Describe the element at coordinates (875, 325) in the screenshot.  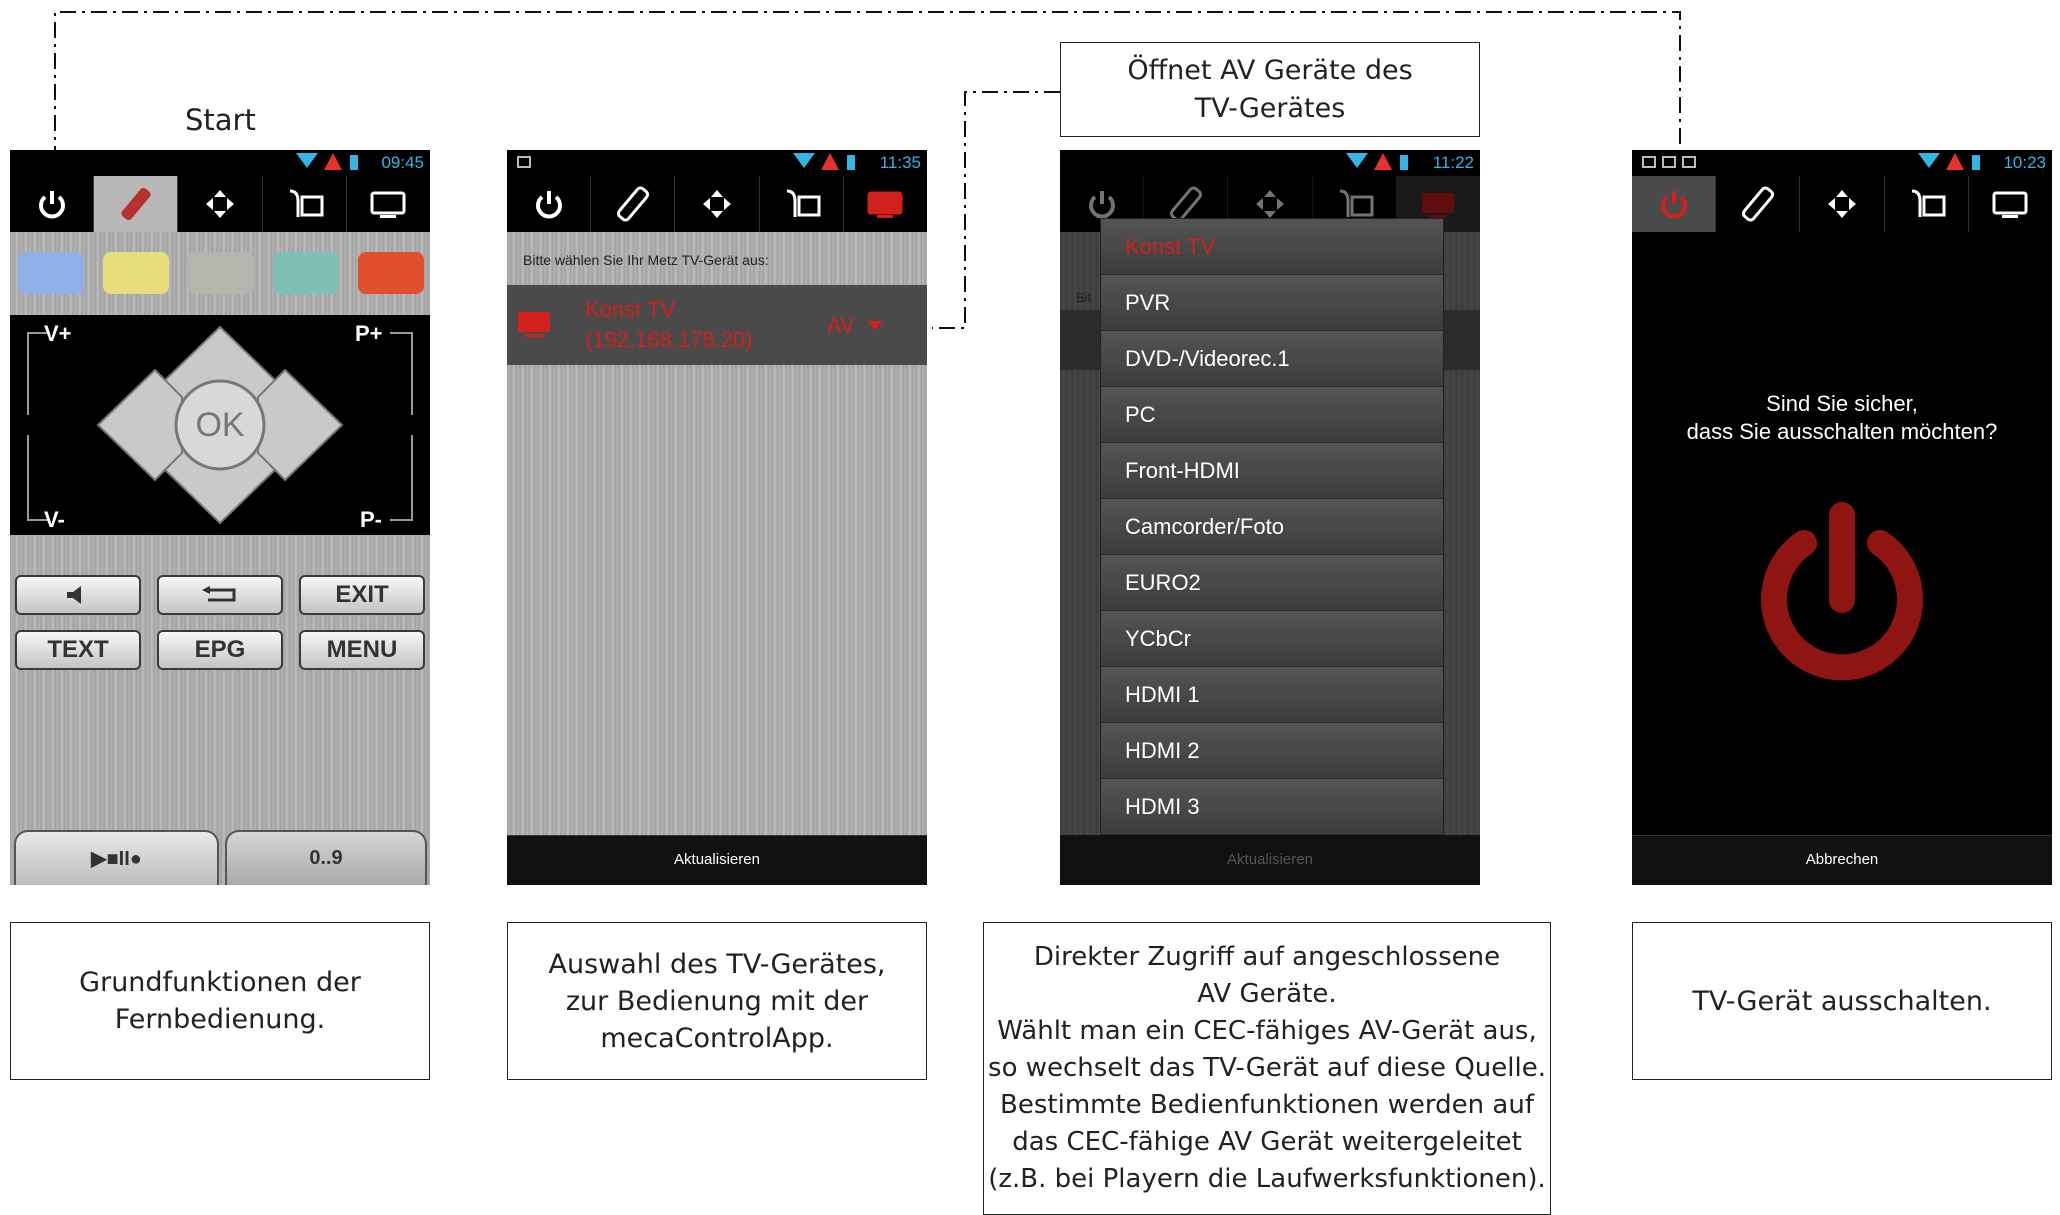
I see `av-dropdown-icon` at that location.